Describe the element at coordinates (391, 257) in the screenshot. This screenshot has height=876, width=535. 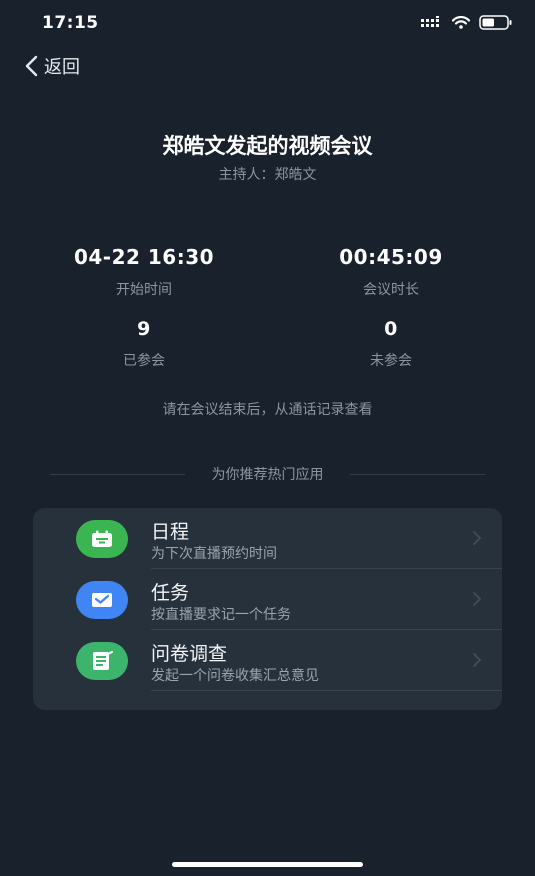
I see `duration-value: 00:45:09` at that location.